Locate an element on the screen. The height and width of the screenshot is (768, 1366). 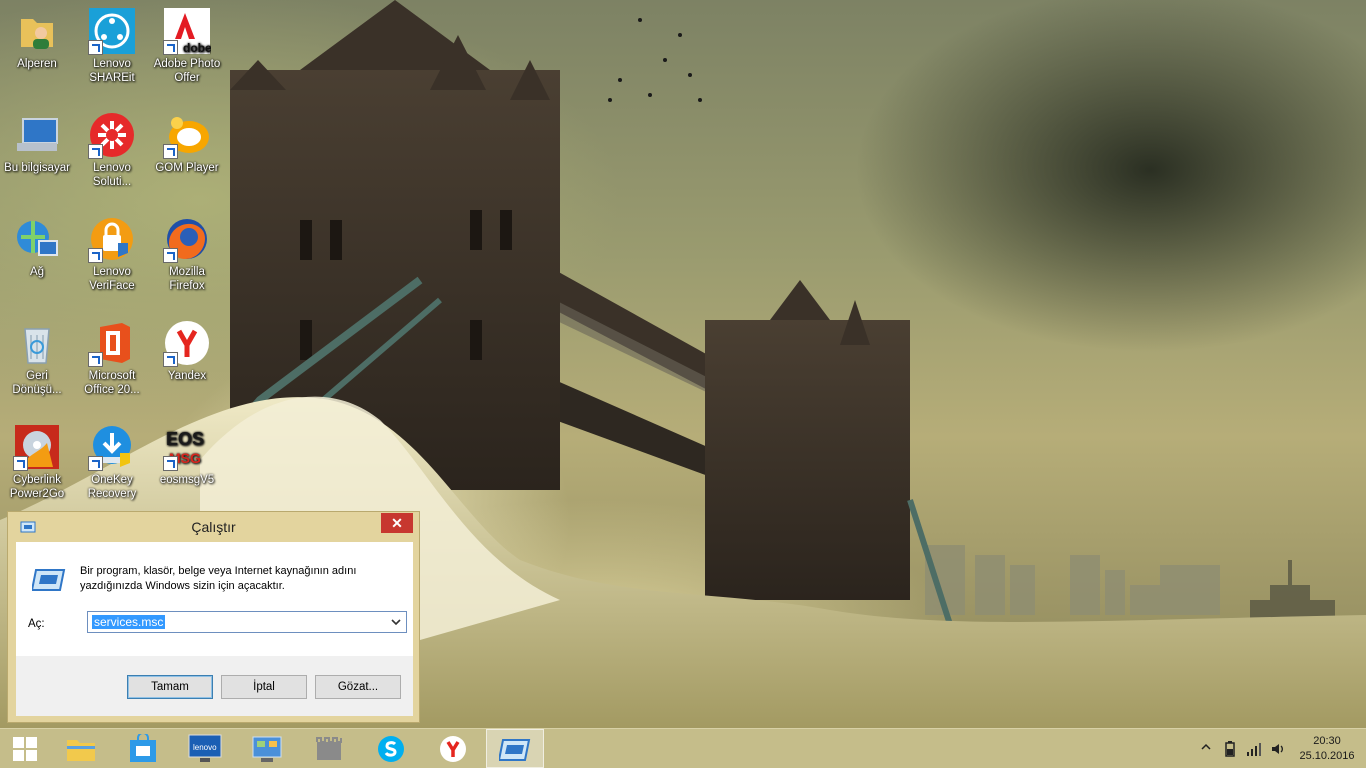
taskbar-run-dialog is located at coordinates (515, 748).